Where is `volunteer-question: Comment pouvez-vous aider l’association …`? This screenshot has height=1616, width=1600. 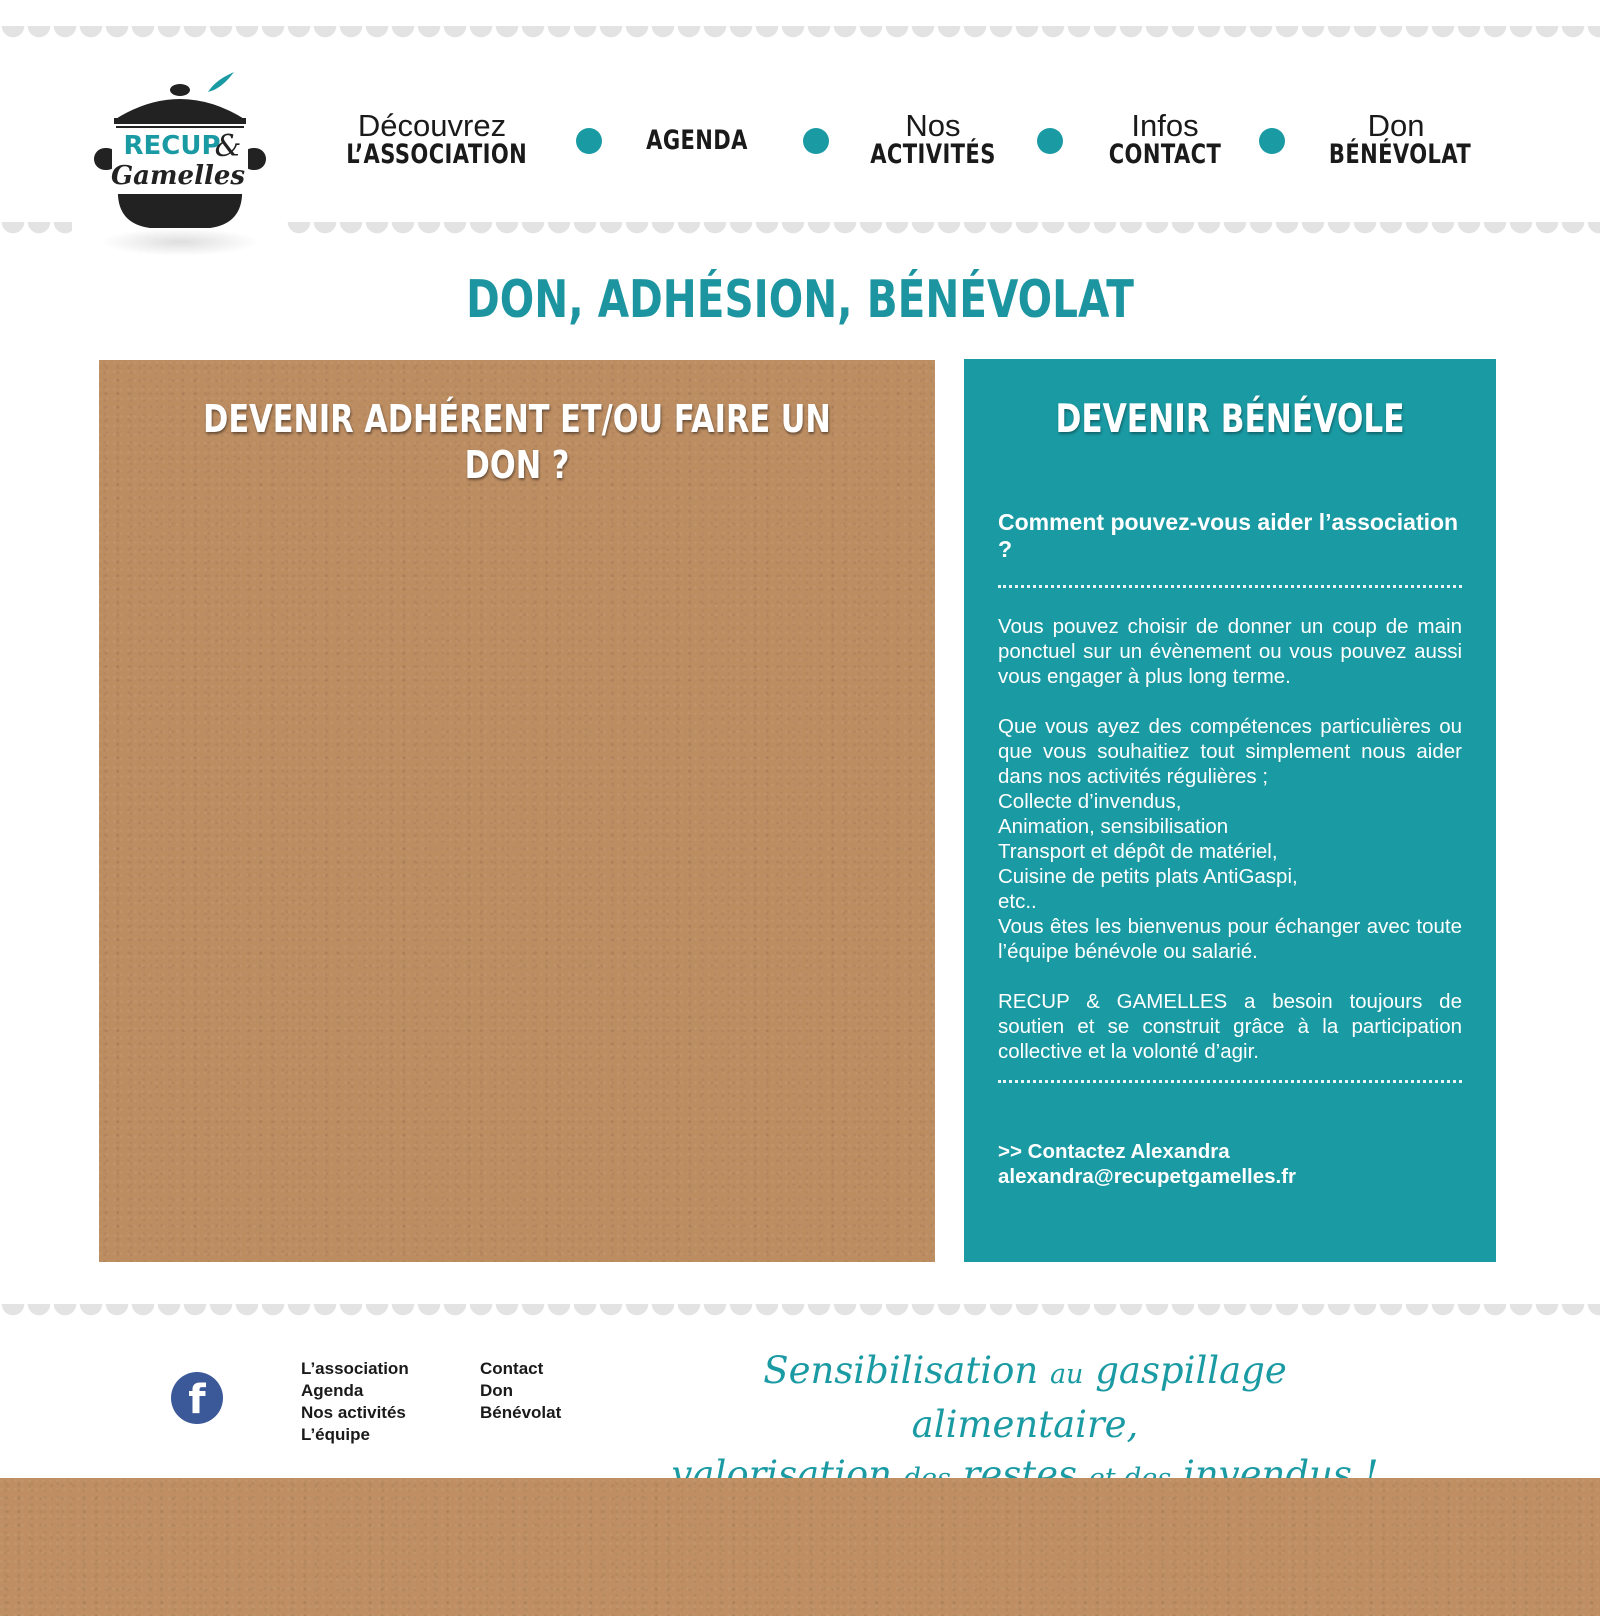
volunteer-question: Comment pouvez-vous aider l’association … is located at coordinates (1228, 535).